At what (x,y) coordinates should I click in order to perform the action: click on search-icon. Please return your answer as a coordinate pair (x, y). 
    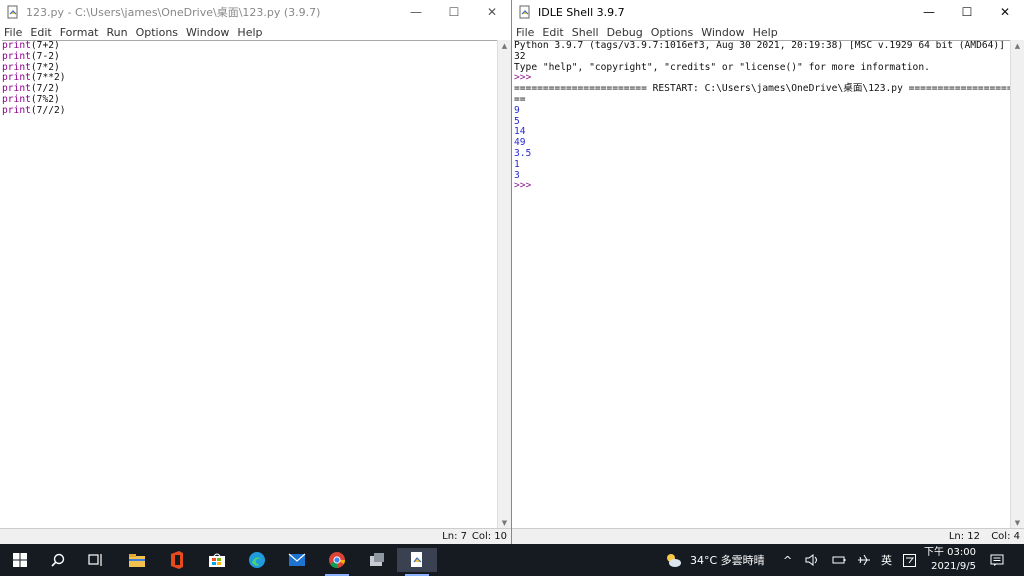
    Looking at the image, I should click on (58, 560).